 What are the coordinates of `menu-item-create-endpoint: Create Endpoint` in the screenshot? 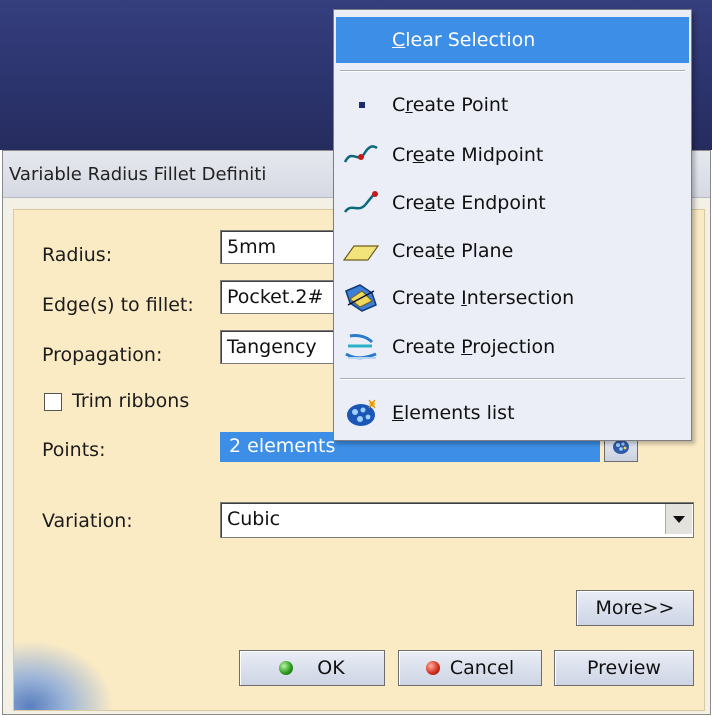 It's located at (512, 203).